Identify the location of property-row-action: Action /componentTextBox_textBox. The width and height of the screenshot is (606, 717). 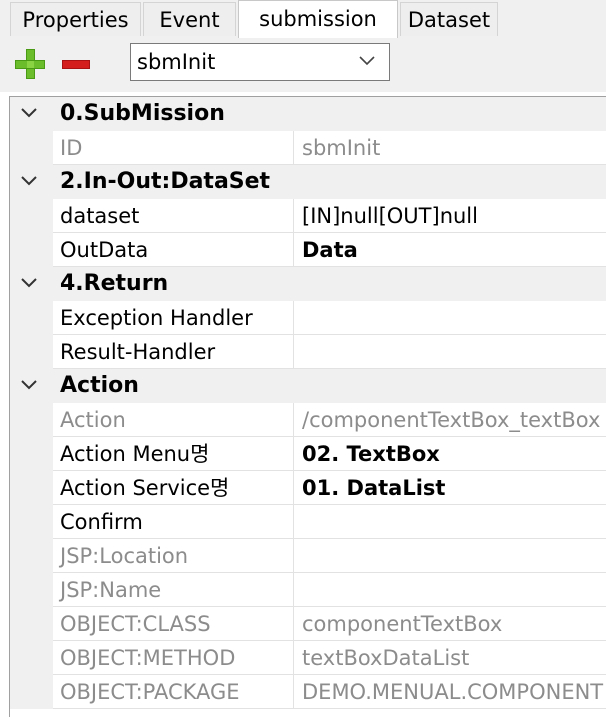
(308, 420).